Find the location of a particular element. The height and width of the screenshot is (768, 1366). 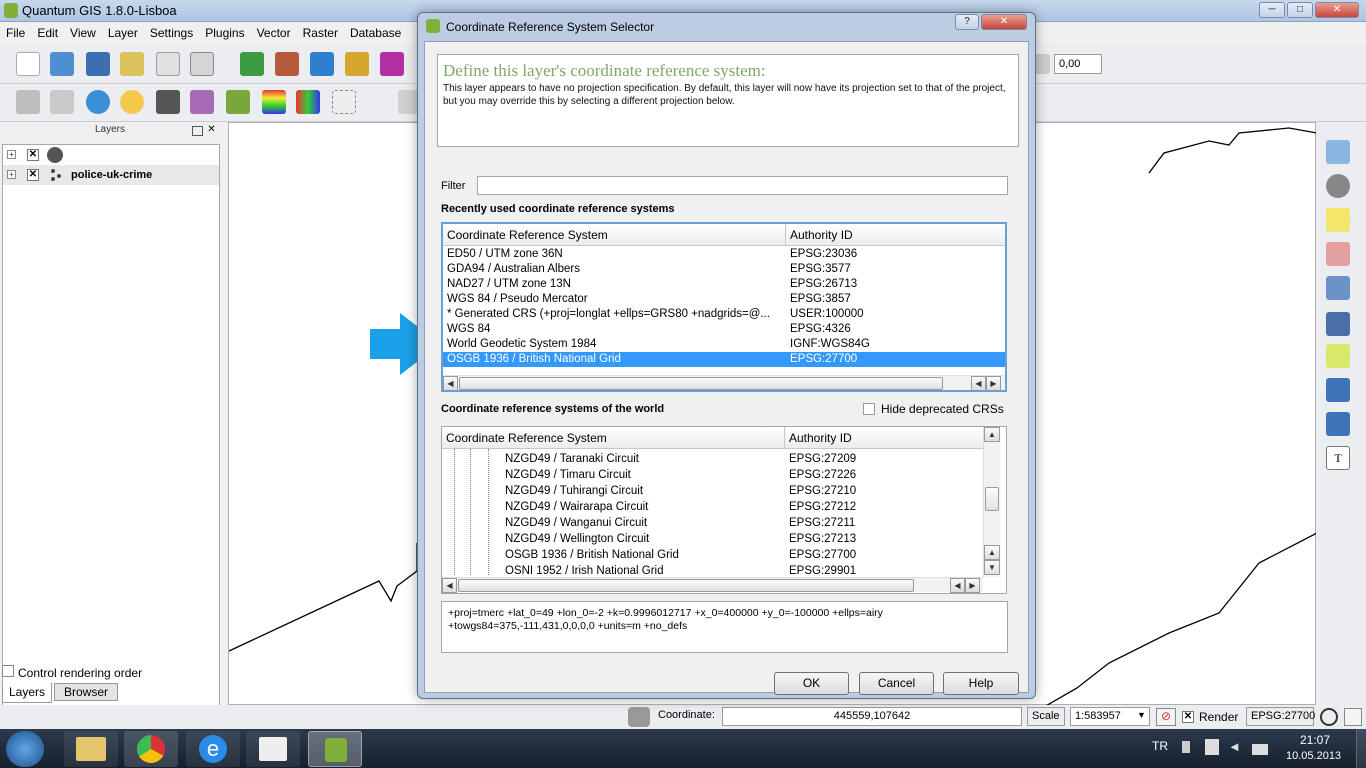

network-icon is located at coordinates (1260, 747).